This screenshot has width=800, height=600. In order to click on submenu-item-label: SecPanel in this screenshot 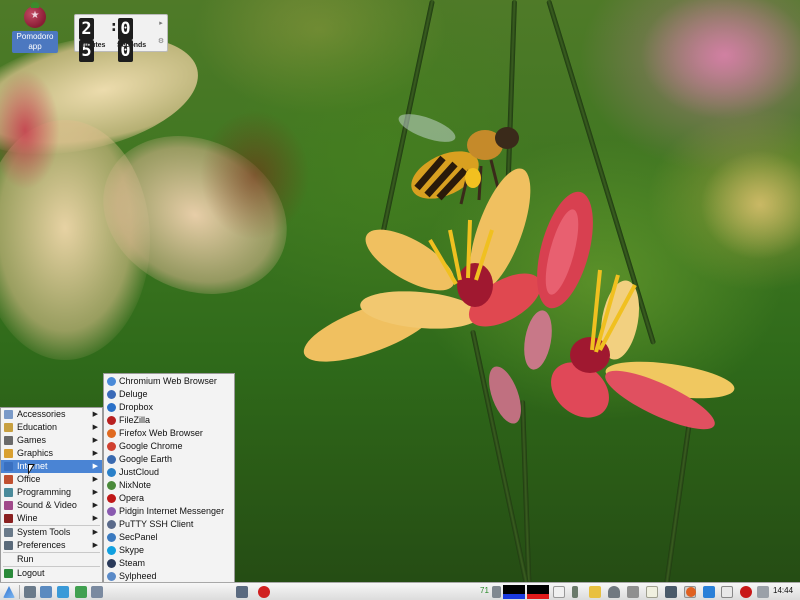, I will do `click(138, 537)`.